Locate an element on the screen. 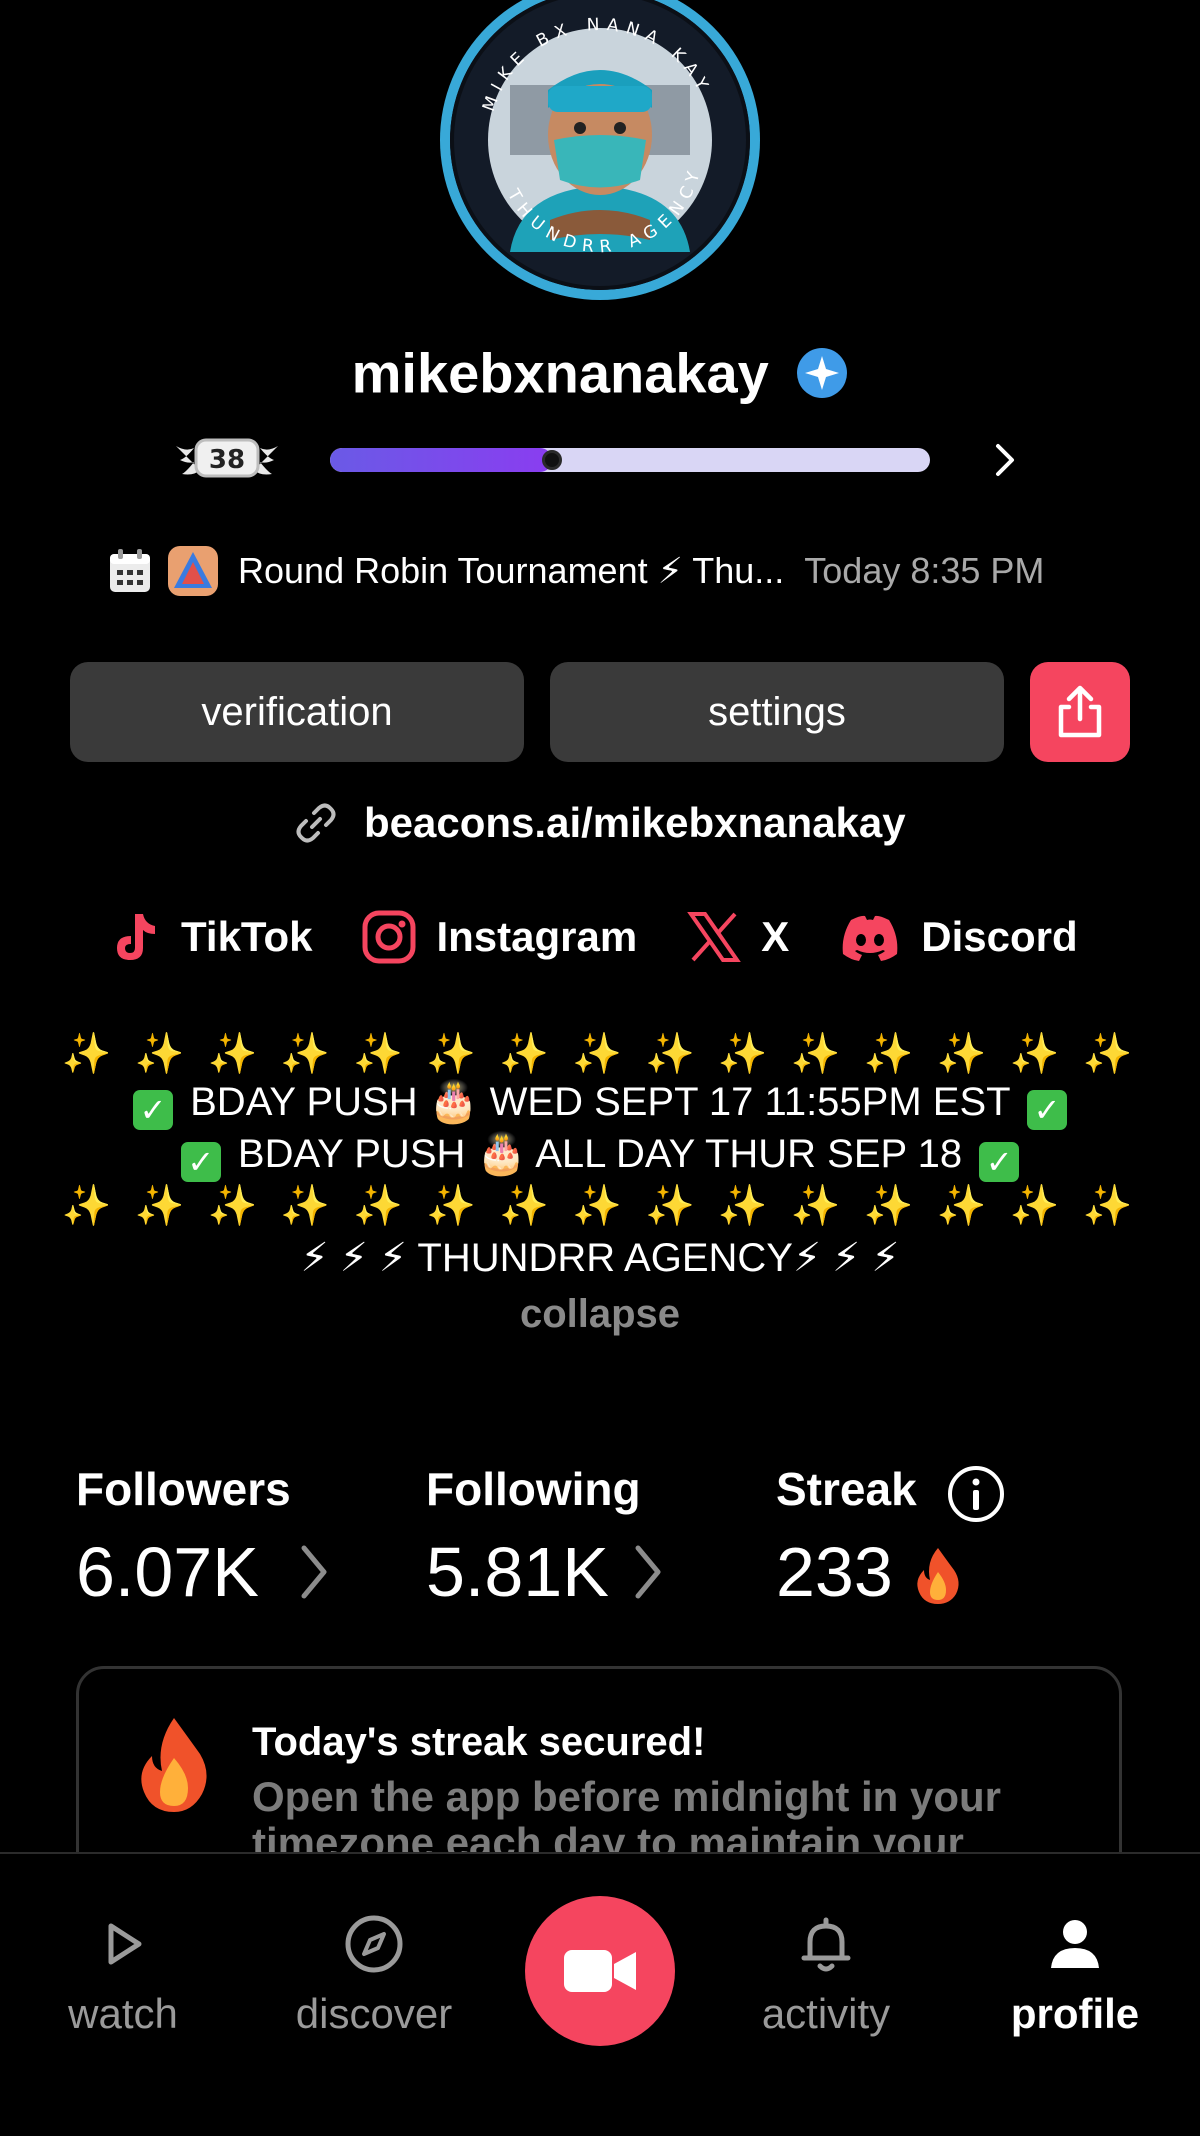  share-button is located at coordinates (1080, 712).